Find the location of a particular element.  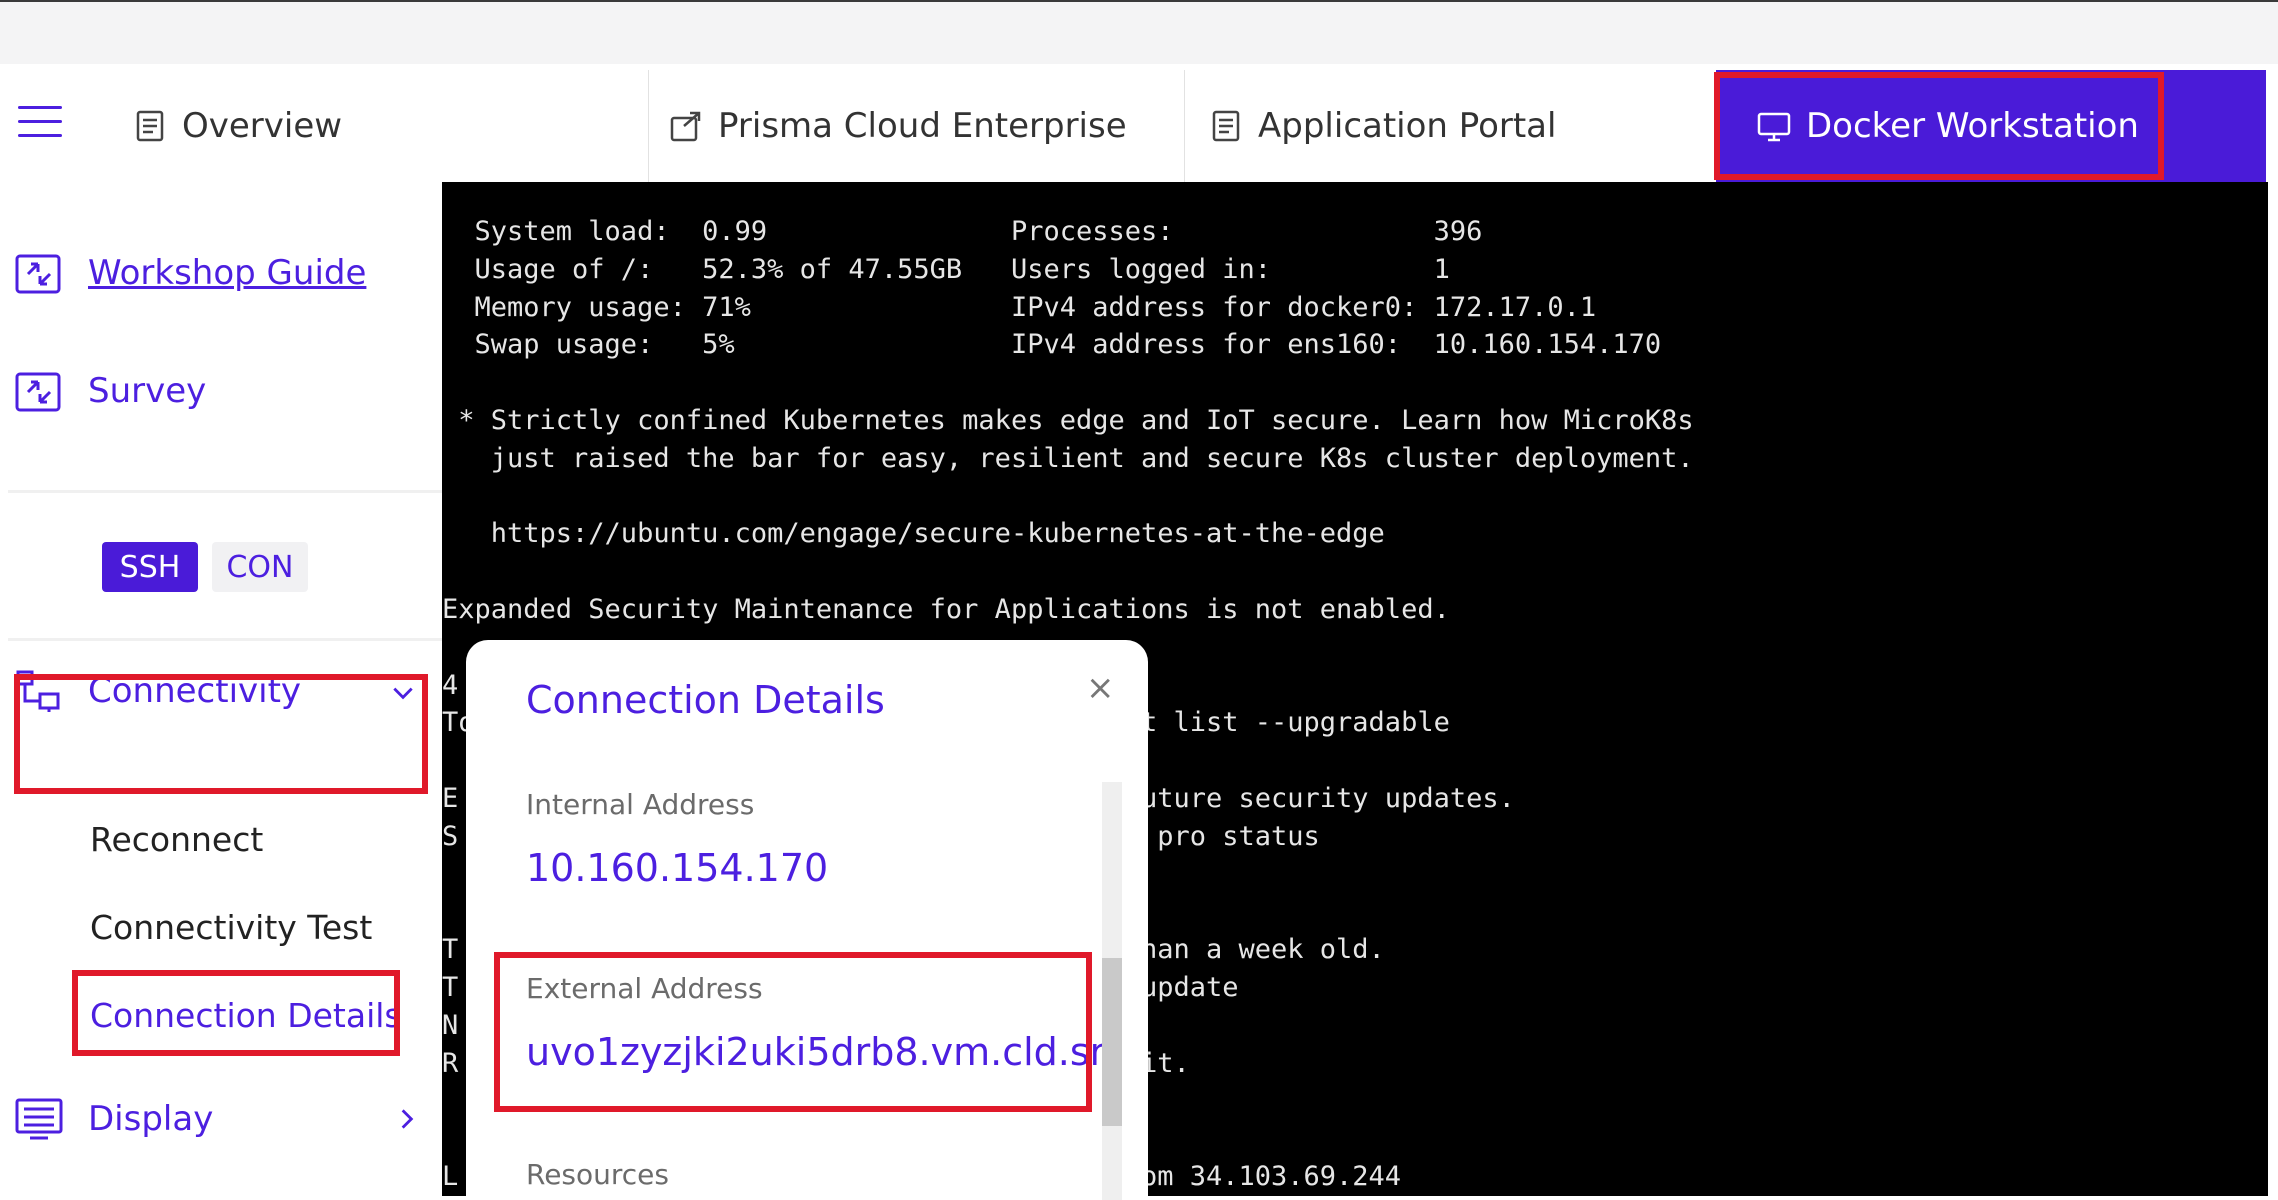

con-button: CON is located at coordinates (260, 567).